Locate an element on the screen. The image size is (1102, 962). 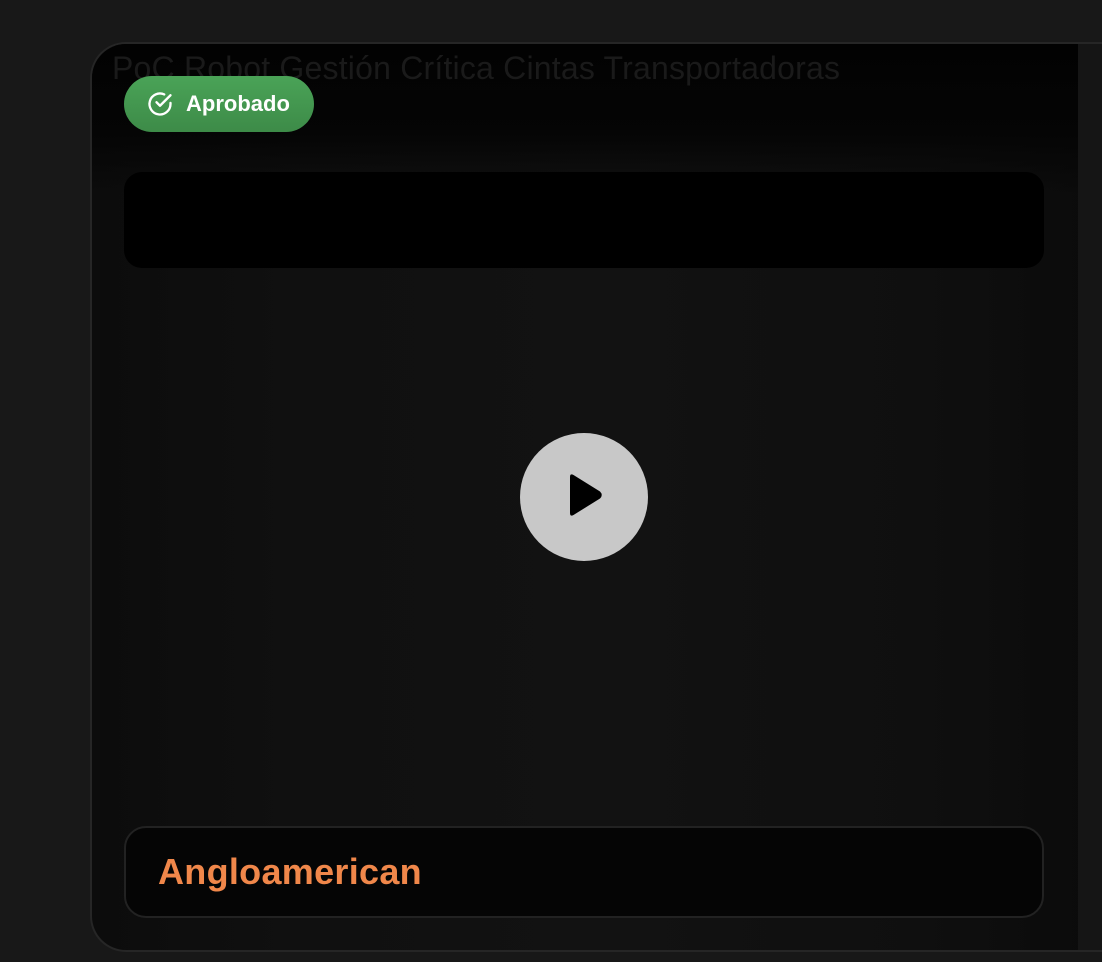
card-edge is located at coordinates (1090, 497).